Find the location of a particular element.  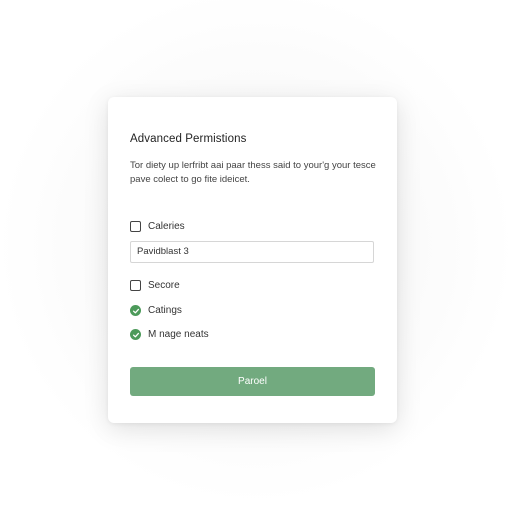

option-label: Secore is located at coordinates (164, 285).